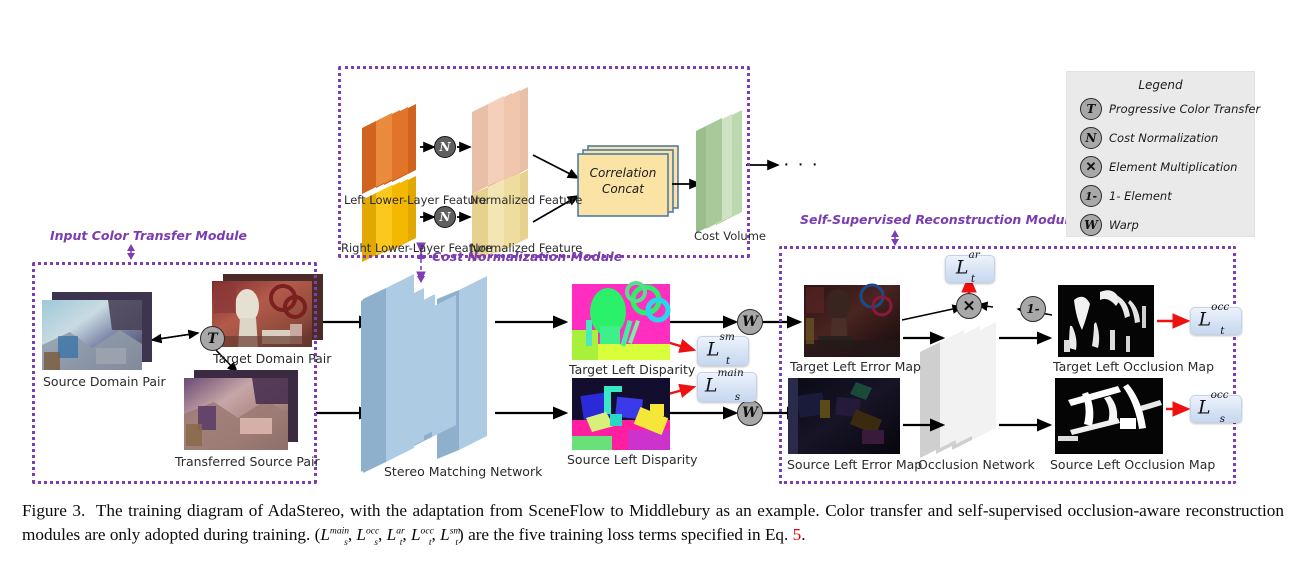 This screenshot has height=584, width=1303. Describe the element at coordinates (855, 464) in the screenshot. I see `source-left-error-map-label: Source Left Error Map` at that location.